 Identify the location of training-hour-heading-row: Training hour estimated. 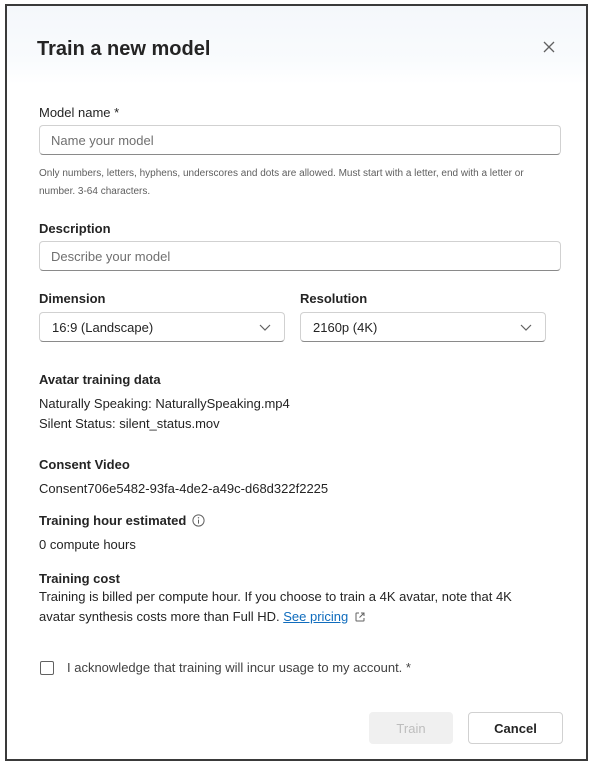
(122, 520).